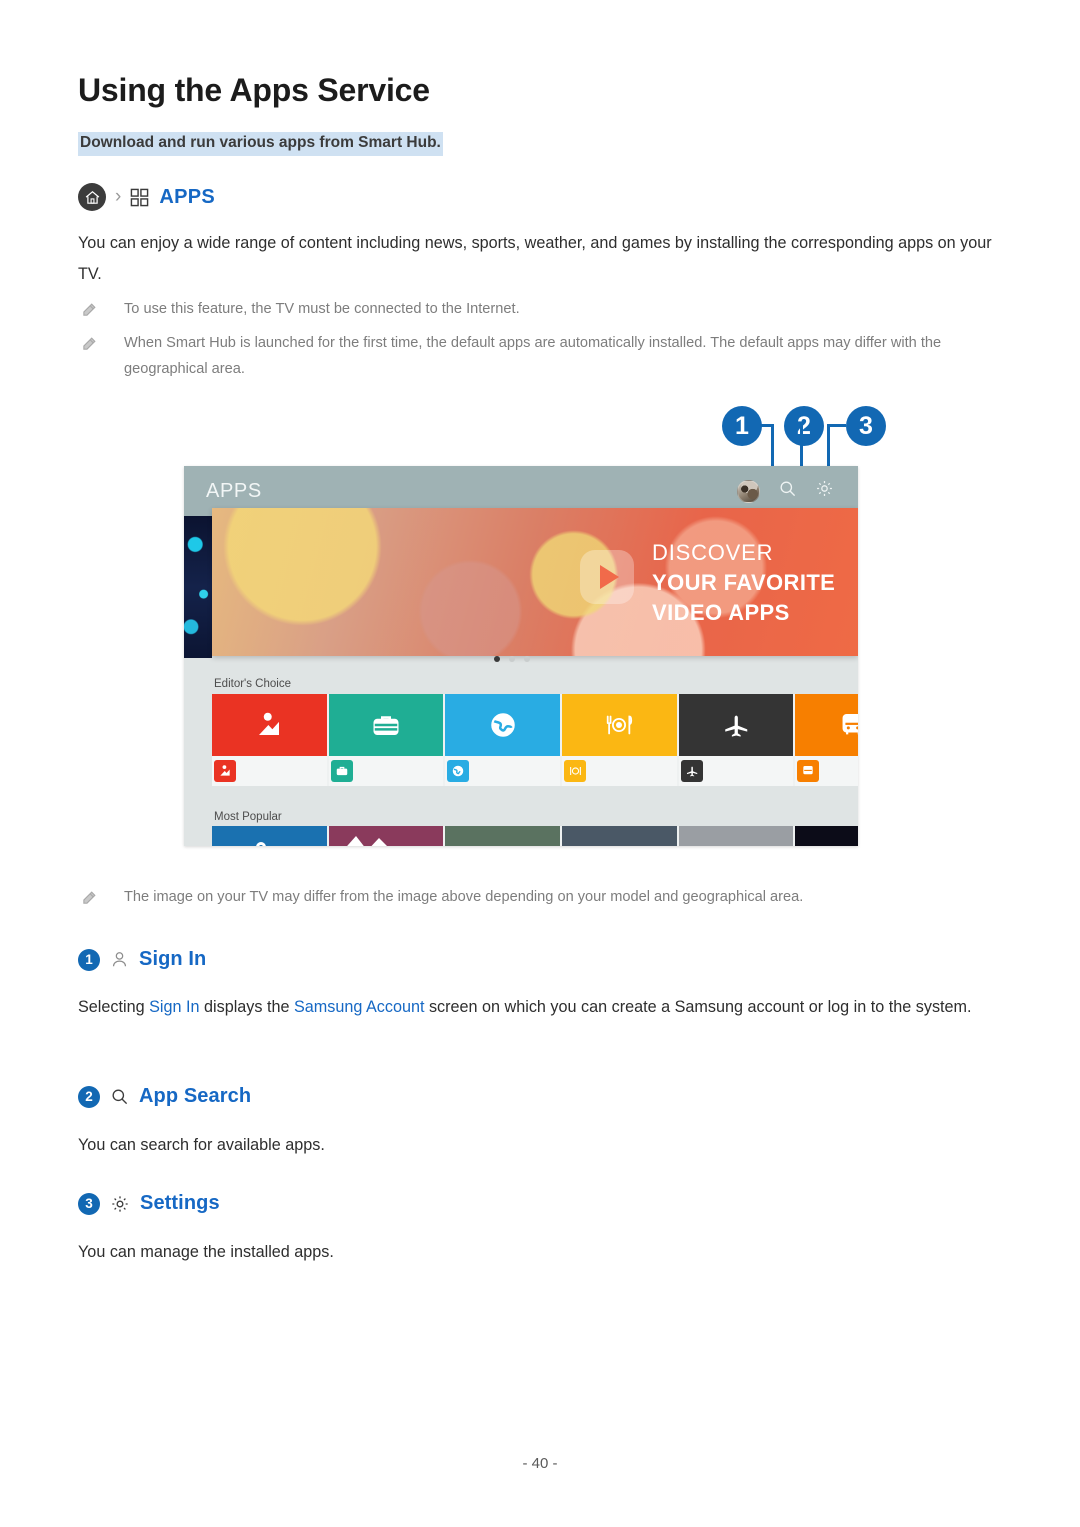 This screenshot has width=1080, height=1527. I want to click on mountains-icon, so click(369, 840).